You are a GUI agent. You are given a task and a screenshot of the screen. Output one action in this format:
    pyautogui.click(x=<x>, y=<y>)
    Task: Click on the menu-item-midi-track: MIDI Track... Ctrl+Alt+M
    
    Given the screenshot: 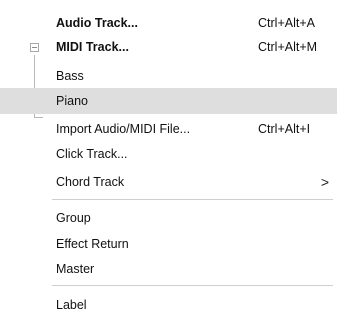 What is the action you would take?
    pyautogui.click(x=168, y=47)
    